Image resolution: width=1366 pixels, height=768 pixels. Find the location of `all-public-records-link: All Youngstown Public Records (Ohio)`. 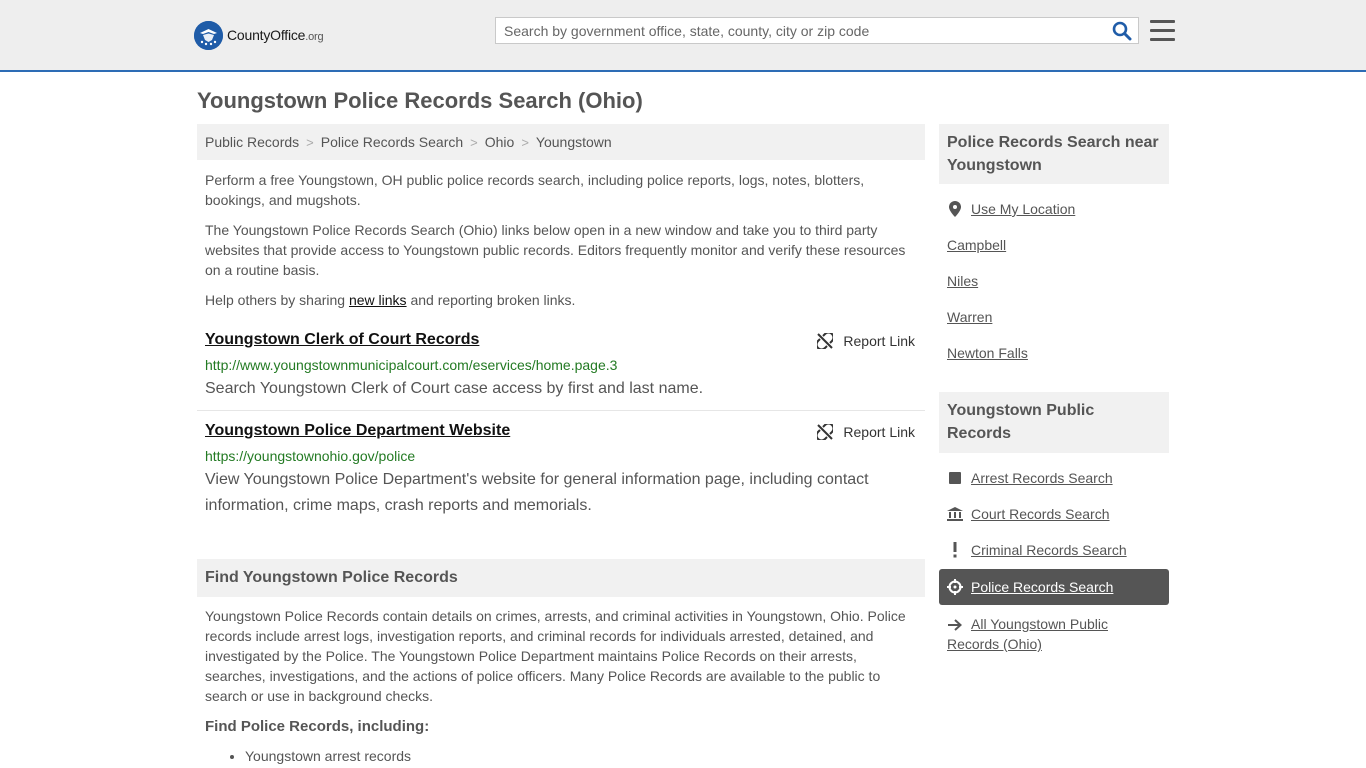

all-public-records-link: All Youngstown Public Records (Ohio) is located at coordinates (1047, 634).